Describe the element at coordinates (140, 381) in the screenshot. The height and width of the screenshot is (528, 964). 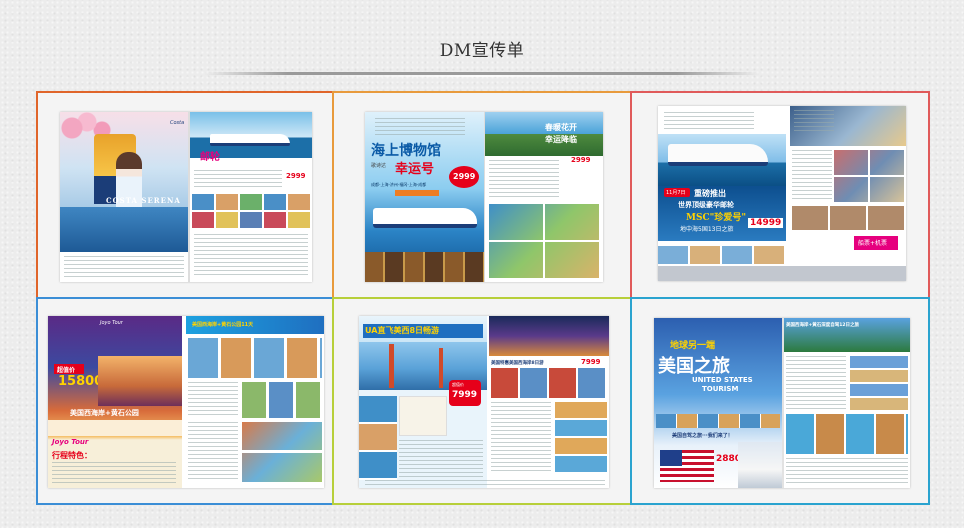
I see `city-photo` at that location.